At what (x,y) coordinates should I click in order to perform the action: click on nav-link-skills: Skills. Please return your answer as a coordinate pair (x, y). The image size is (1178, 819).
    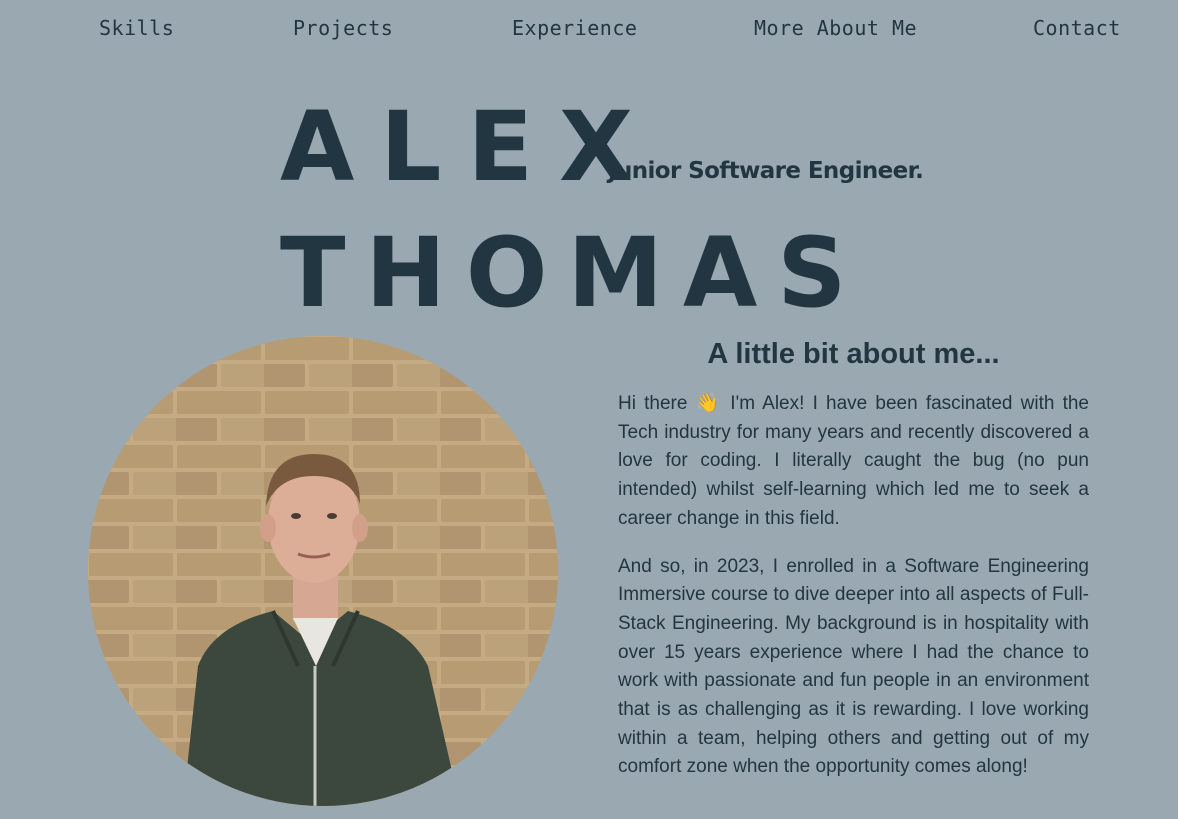
    Looking at the image, I should click on (136, 28).